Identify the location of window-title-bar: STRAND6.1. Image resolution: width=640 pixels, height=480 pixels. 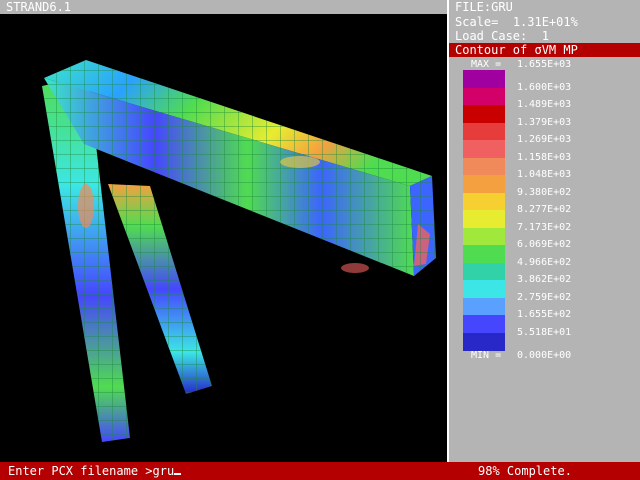
(223, 7).